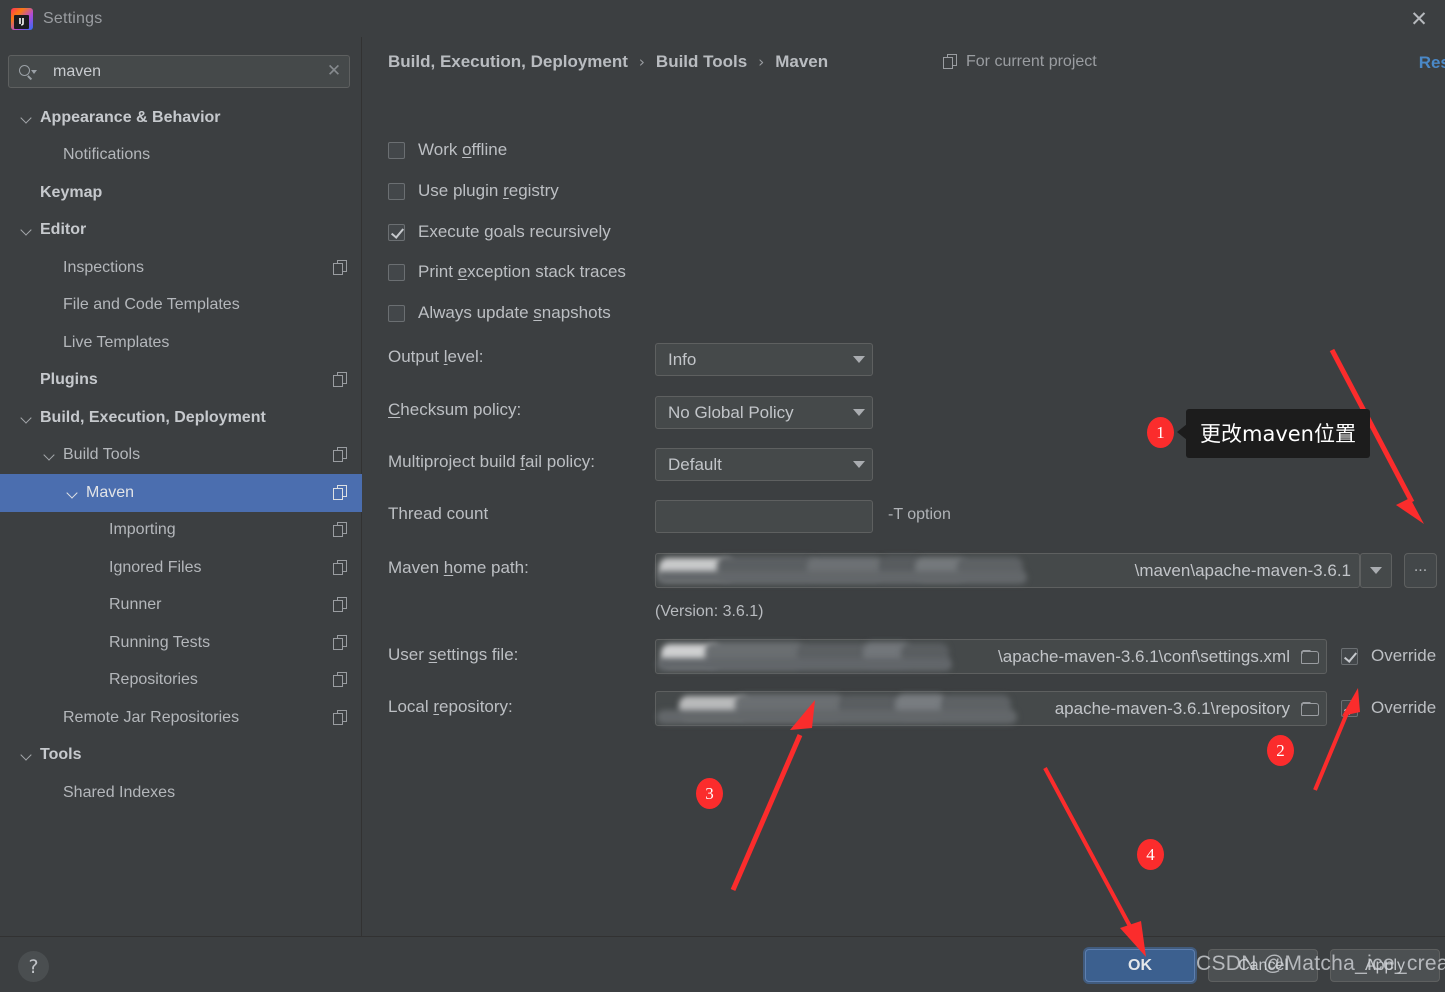 Image resolution: width=1445 pixels, height=992 pixels. Describe the element at coordinates (1419, 19) in the screenshot. I see `close-icon: ✕` at that location.